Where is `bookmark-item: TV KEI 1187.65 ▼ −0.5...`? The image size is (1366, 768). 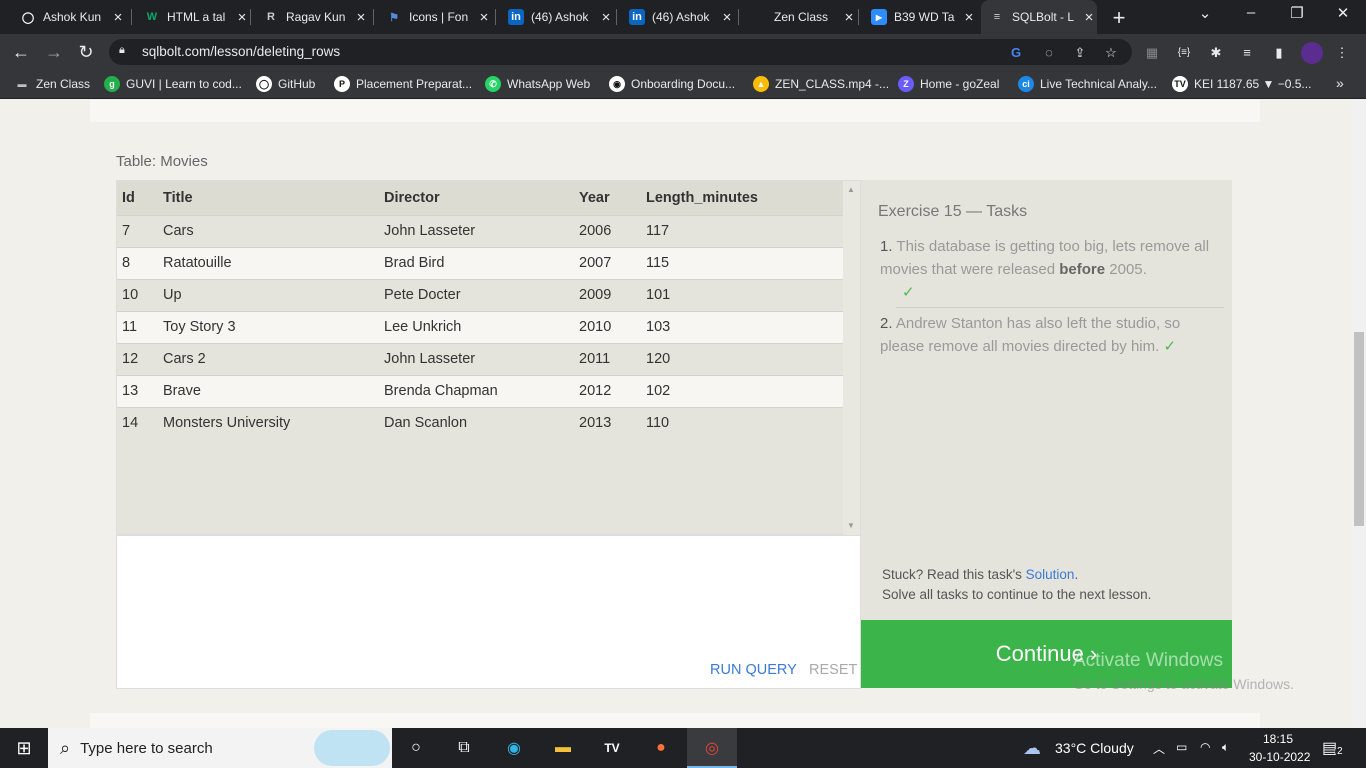
bookmark-item: TV KEI 1187.65 ▼ −0.5... is located at coordinates (1241, 84).